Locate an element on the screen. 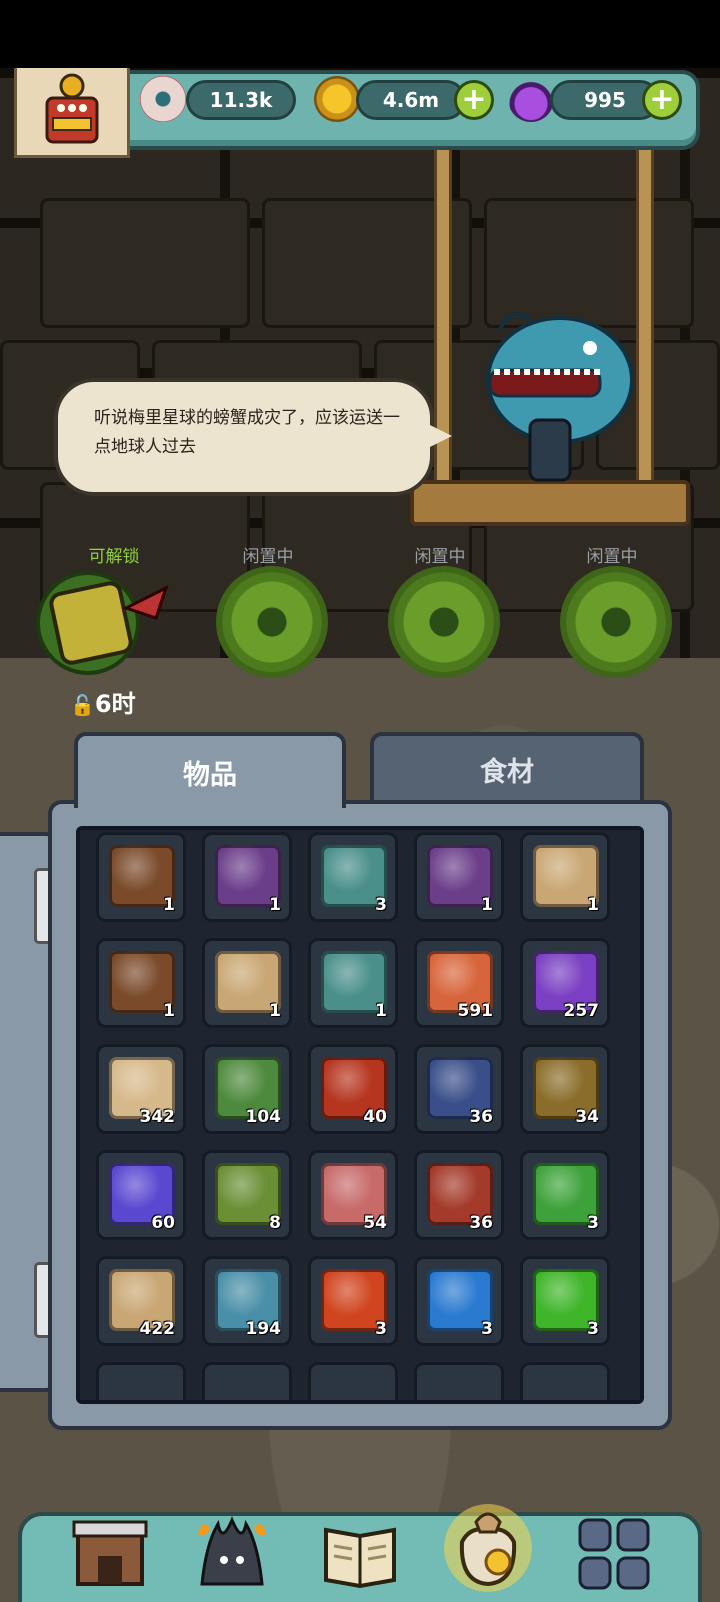  slot-4-status: 闲置中 is located at coordinates (612, 557).